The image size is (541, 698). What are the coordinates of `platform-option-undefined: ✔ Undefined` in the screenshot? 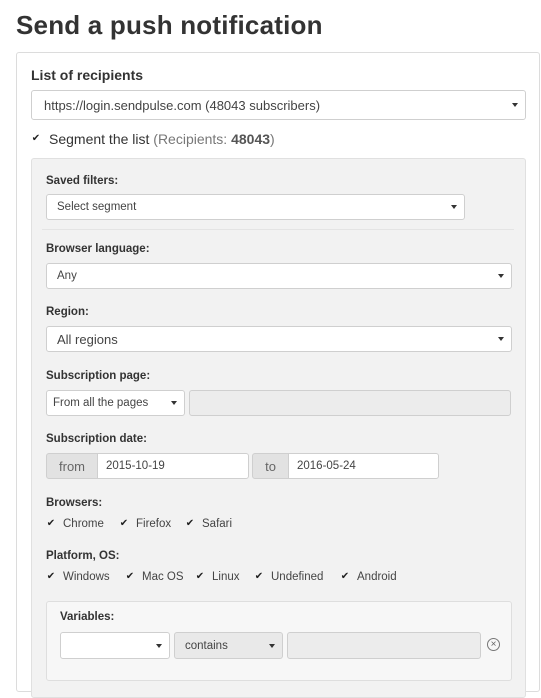 It's located at (289, 577).